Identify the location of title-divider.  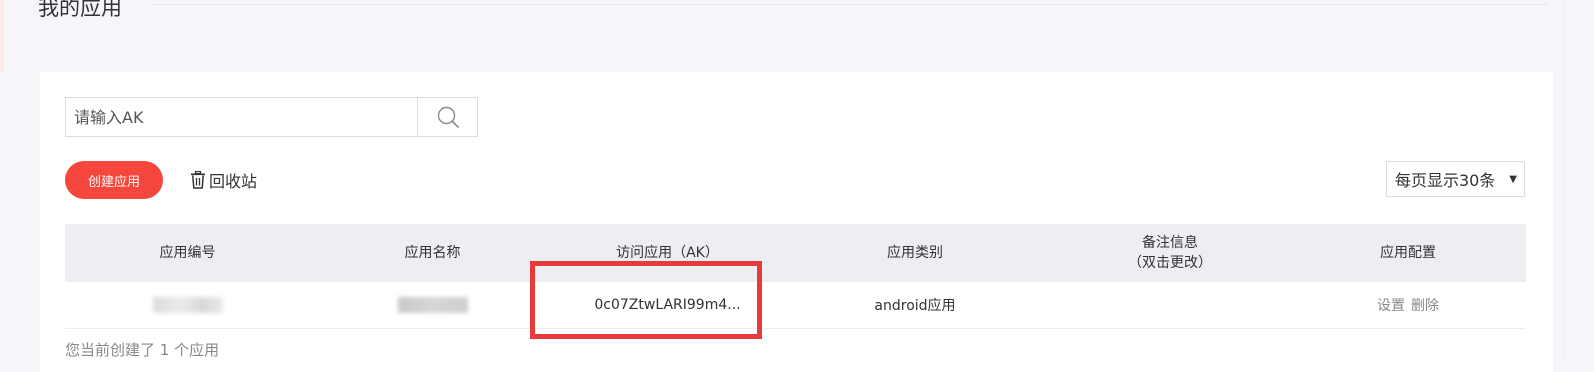
(850, 4).